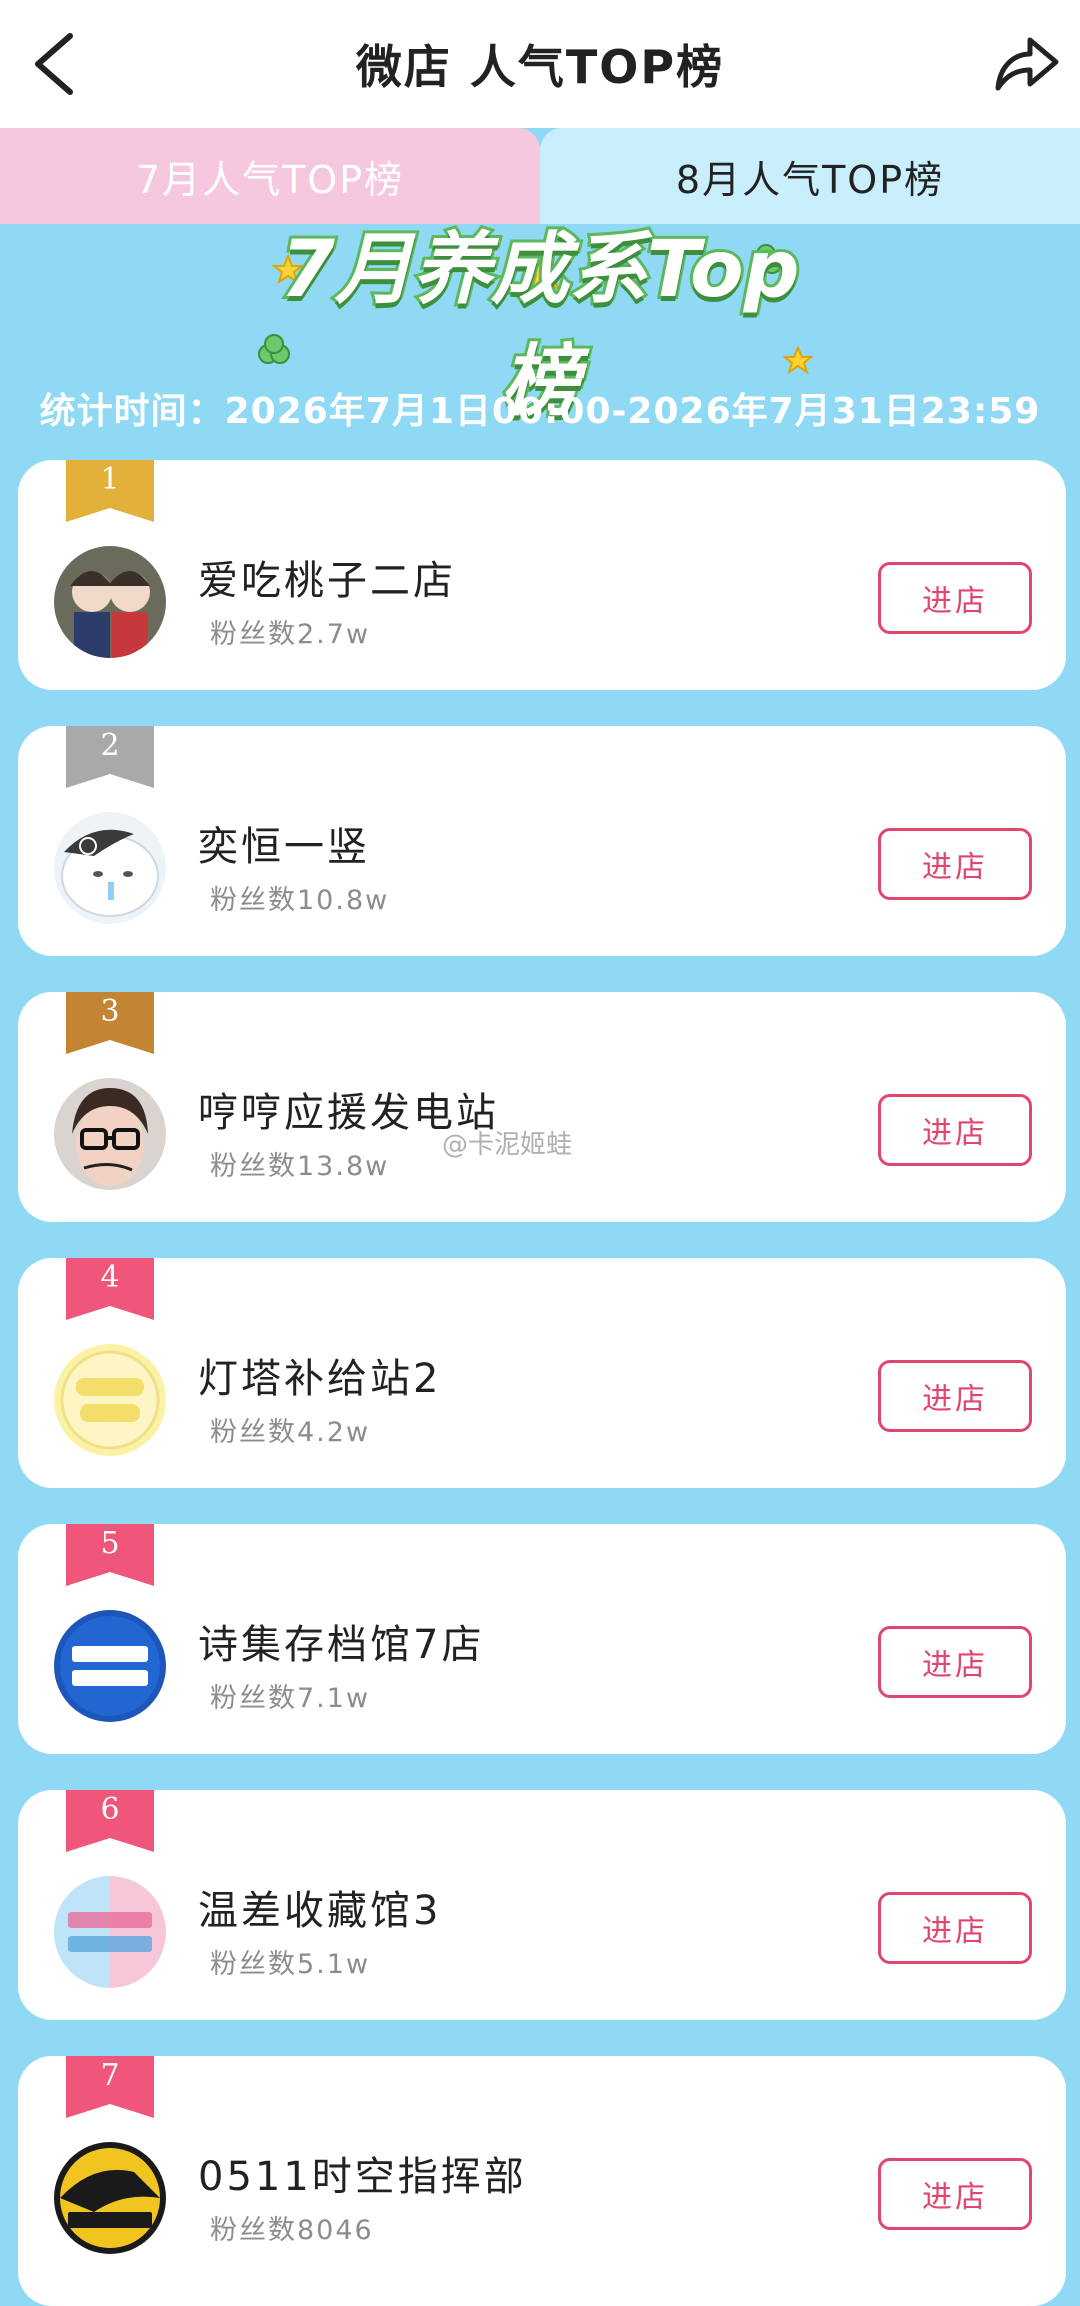 This screenshot has width=1080, height=2306. What do you see at coordinates (542, 2181) in the screenshot?
I see `shop-card: 7 0511时空指挥部 粉丝数8046 进店` at bounding box center [542, 2181].